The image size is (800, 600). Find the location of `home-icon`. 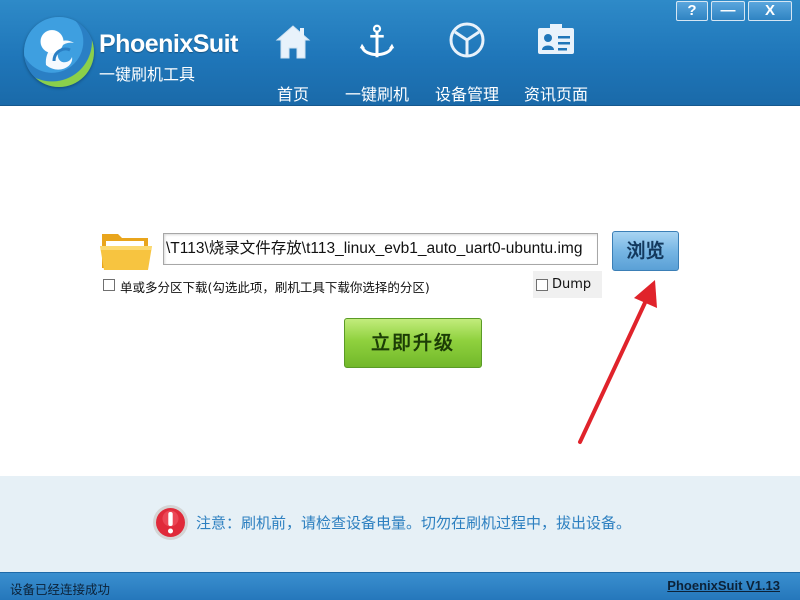

home-icon is located at coordinates (293, 42).